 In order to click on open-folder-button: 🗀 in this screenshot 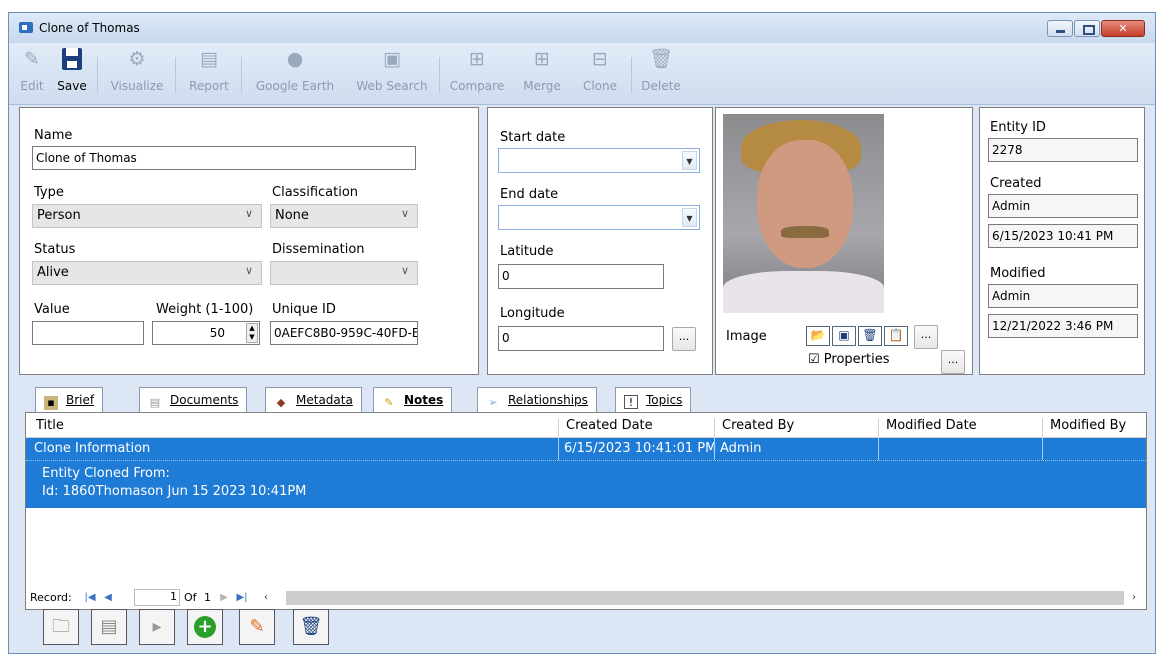, I will do `click(61, 627)`.